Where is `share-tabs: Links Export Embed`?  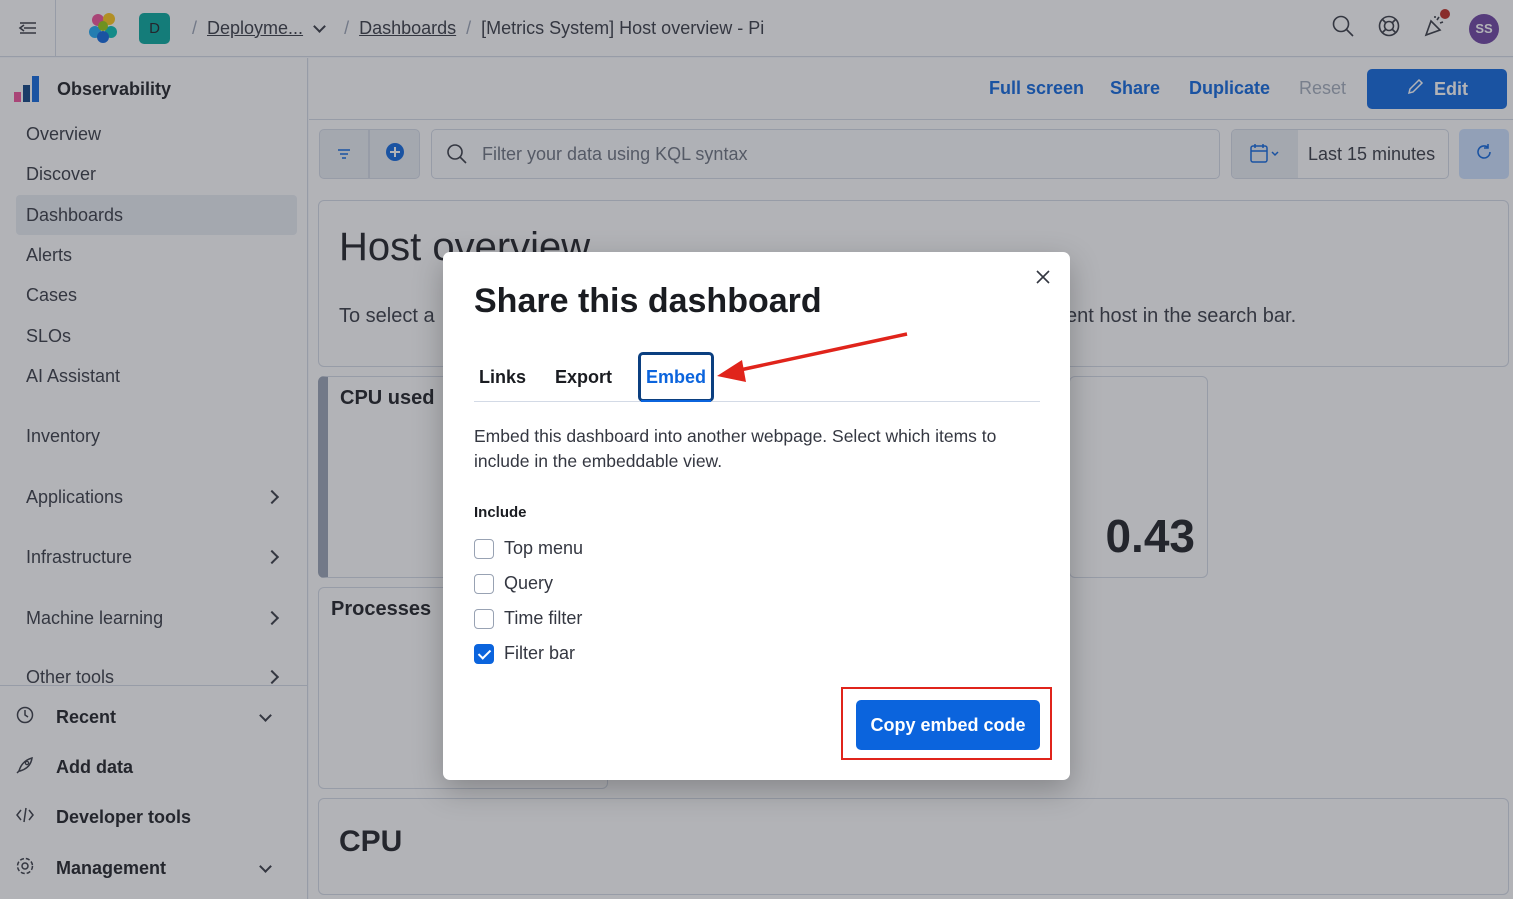 share-tabs: Links Export Embed is located at coordinates (757, 377).